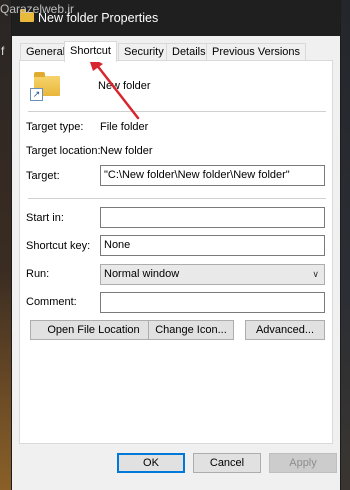 This screenshot has height=490, width=350. What do you see at coordinates (212, 175) in the screenshot?
I see `target-input: "C:\New folder\New folder\New folder"` at bounding box center [212, 175].